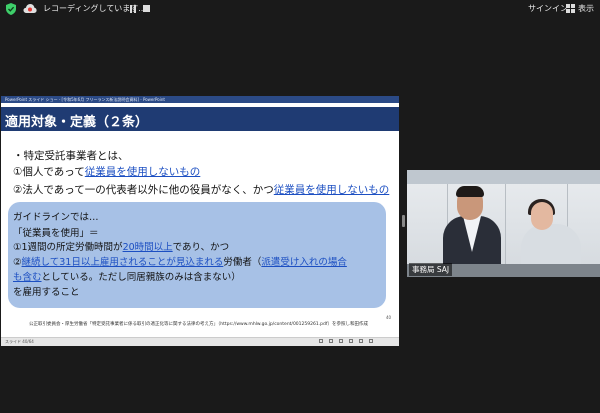  Describe the element at coordinates (71, 156) in the screenshot. I see `slide-bullet: ・特定受託事業者とは、` at that location.